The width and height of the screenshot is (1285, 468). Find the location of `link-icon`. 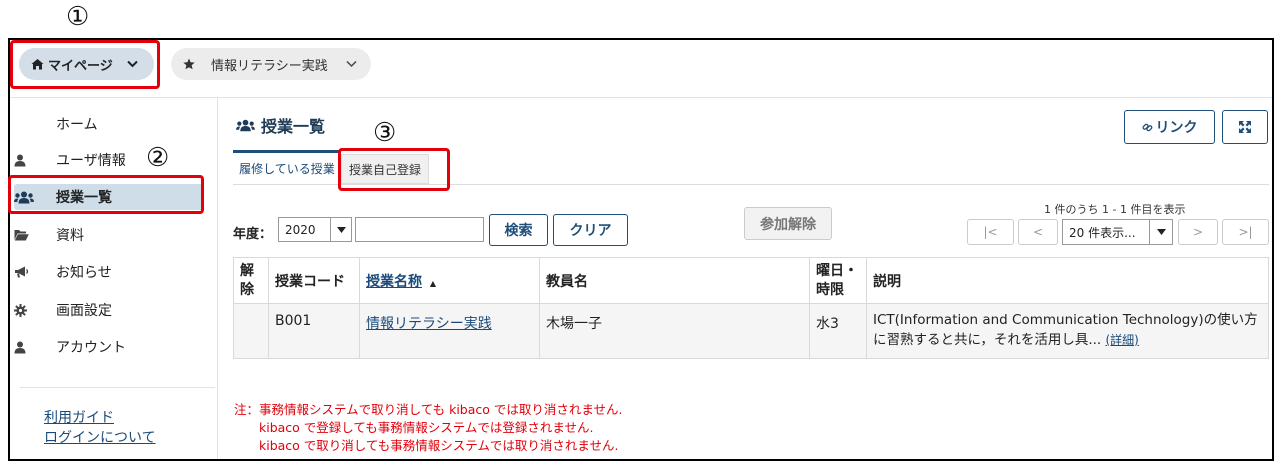

link-icon is located at coordinates (1147, 127).